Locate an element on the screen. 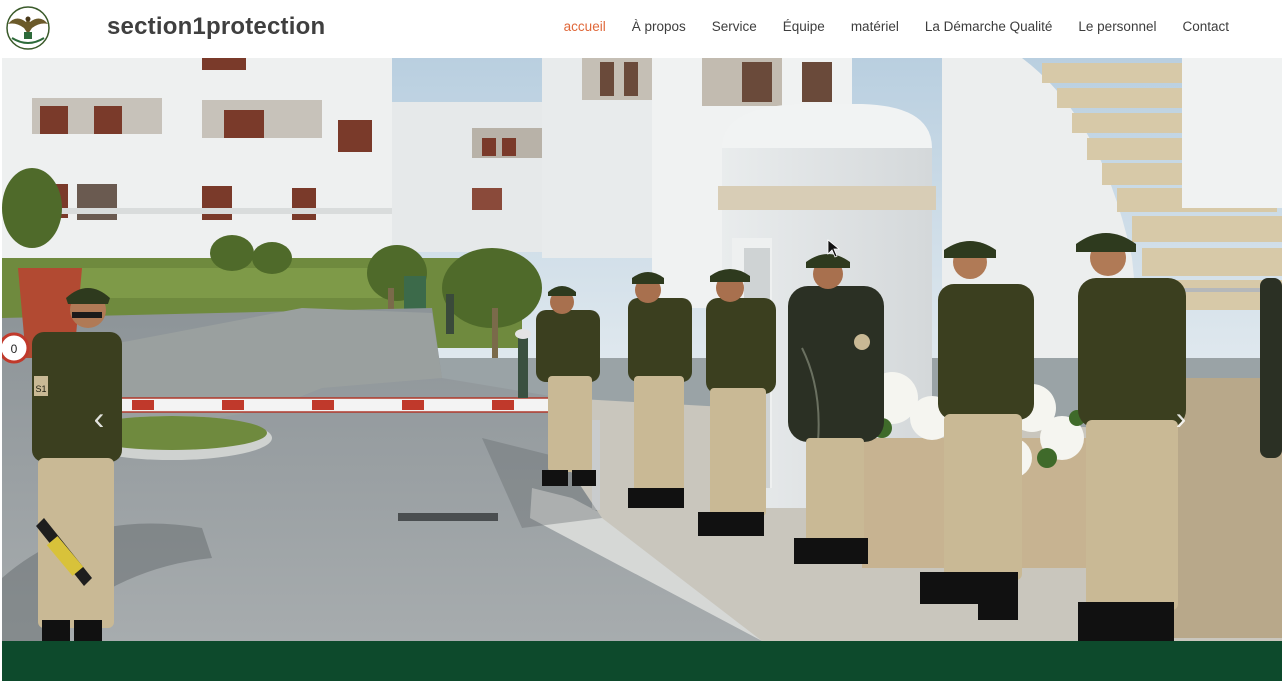 Image resolution: width=1286 pixels, height=681 pixels. chevron-right-icon: › is located at coordinates (1181, 417).